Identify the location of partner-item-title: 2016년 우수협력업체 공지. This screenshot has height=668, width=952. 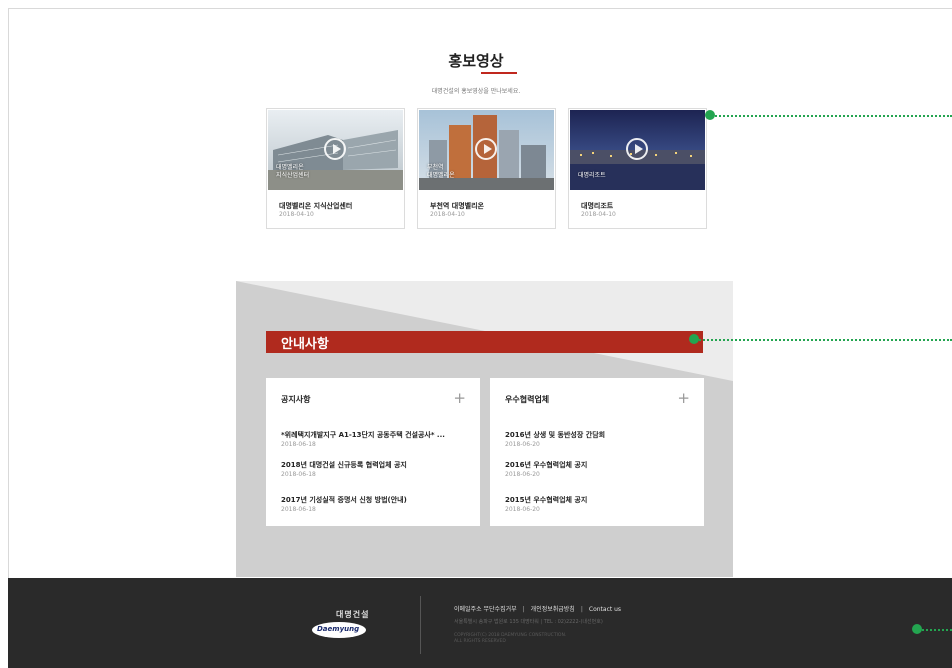
(600, 465).